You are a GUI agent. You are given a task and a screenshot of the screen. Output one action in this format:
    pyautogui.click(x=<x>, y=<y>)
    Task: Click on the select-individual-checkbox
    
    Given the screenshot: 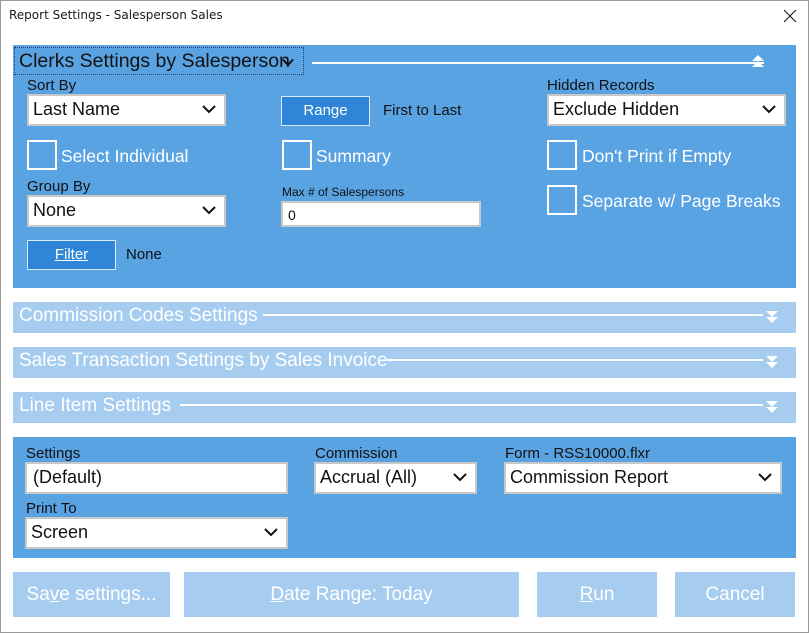 What is the action you would take?
    pyautogui.click(x=42, y=155)
    